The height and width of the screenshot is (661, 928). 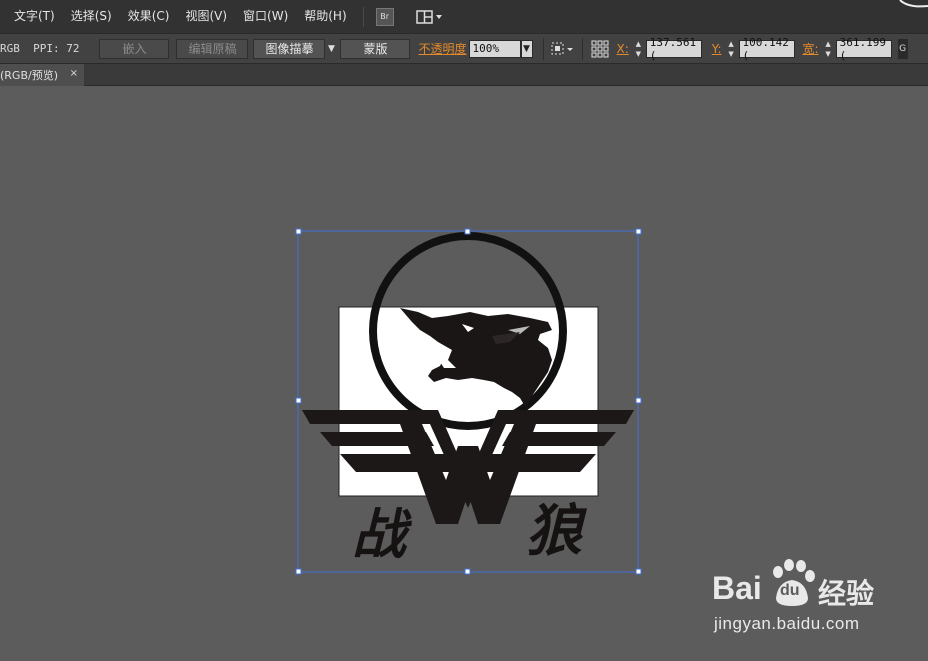 I want to click on baidu-product-text: 经验, so click(x=846, y=593).